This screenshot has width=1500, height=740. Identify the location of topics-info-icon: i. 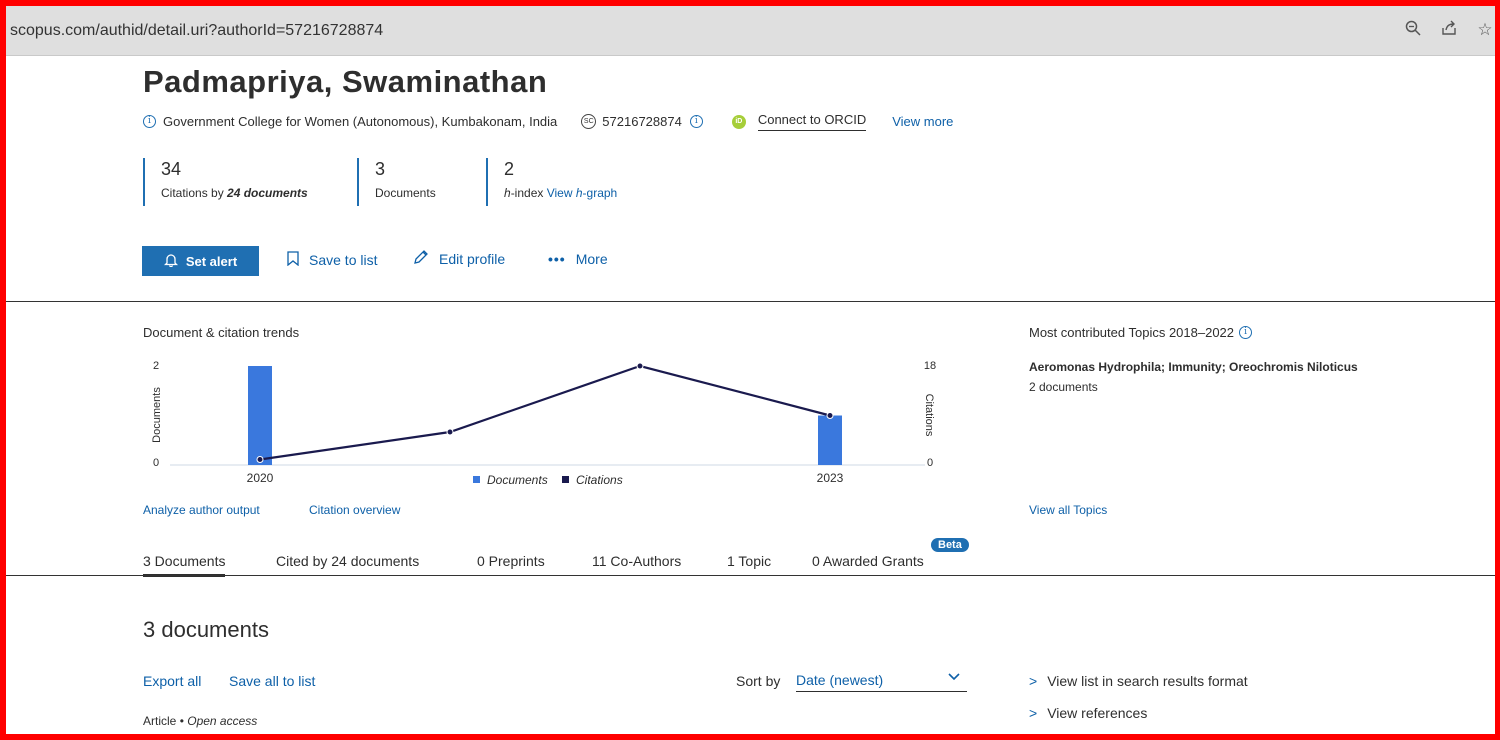
(1246, 332).